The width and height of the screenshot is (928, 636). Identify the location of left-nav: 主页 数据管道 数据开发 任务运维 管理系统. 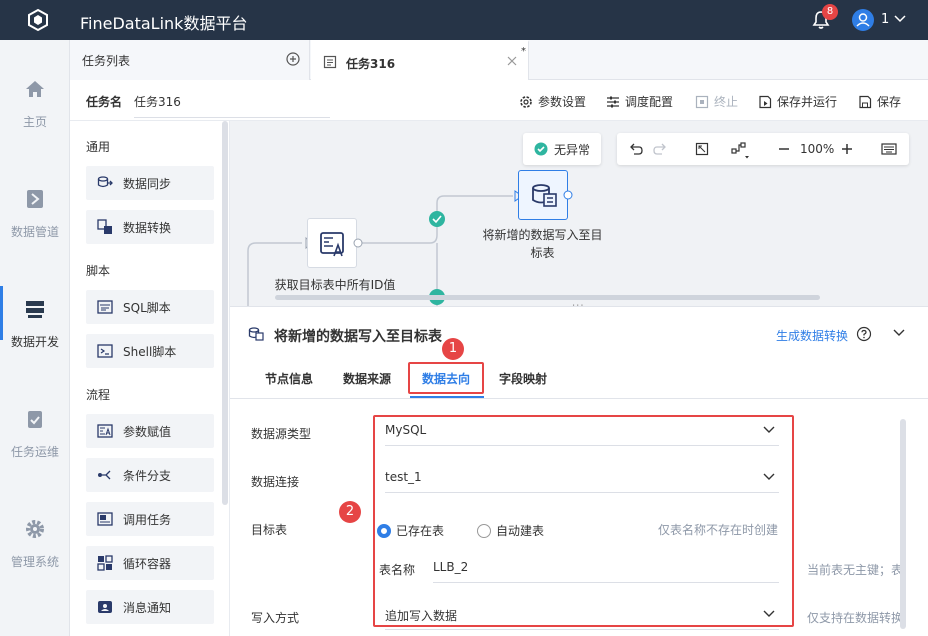
(35, 338).